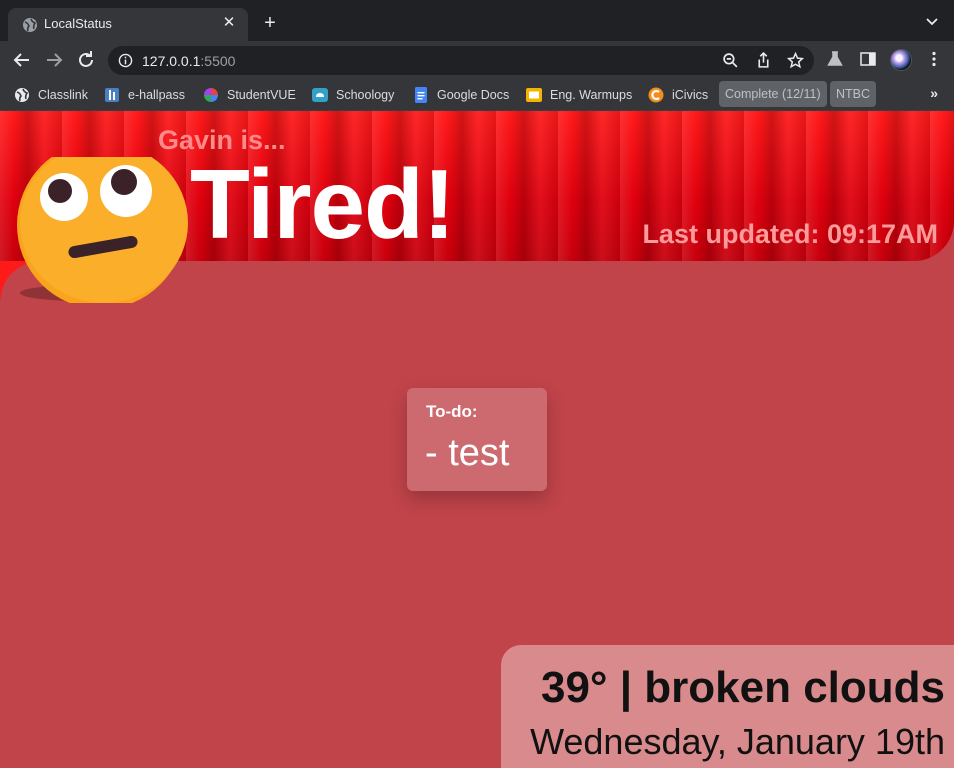 The height and width of the screenshot is (768, 954). I want to click on bookmark-folder-complete: Complete (12/11), so click(773, 94).